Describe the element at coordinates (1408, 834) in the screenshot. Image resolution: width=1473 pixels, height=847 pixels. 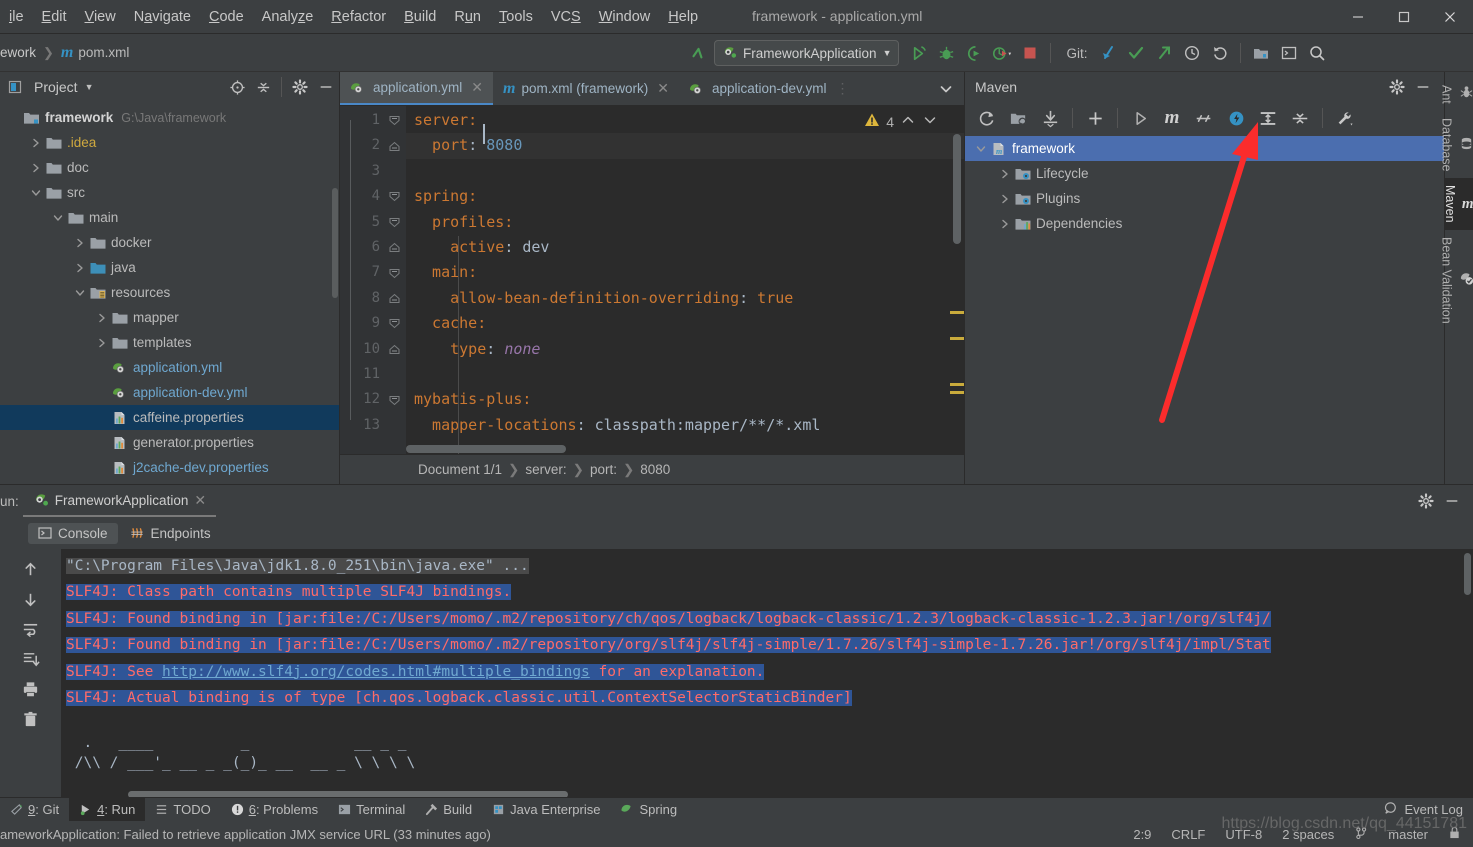
I see `branch-name: master` at that location.